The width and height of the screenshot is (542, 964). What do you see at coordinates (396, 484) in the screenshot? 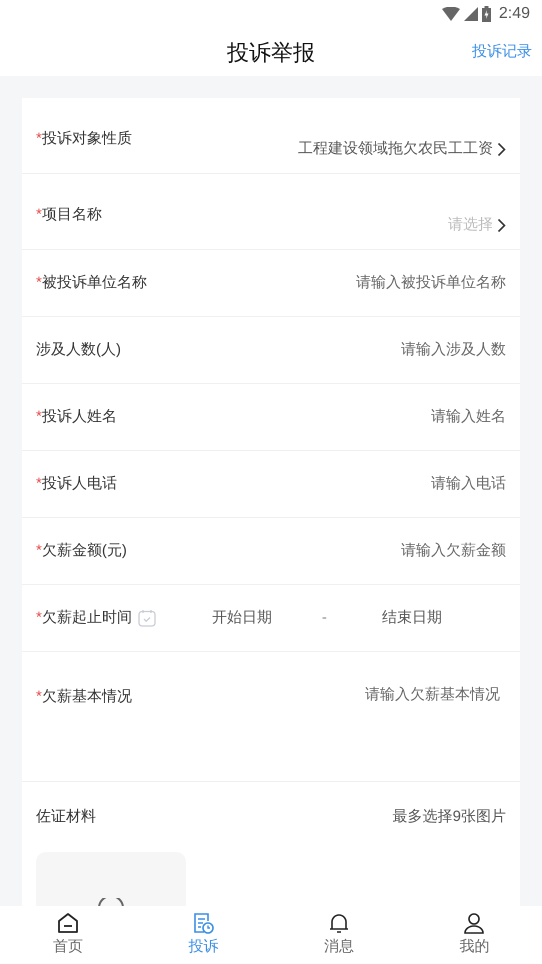
I see `input-field: 请输入电话` at bounding box center [396, 484].